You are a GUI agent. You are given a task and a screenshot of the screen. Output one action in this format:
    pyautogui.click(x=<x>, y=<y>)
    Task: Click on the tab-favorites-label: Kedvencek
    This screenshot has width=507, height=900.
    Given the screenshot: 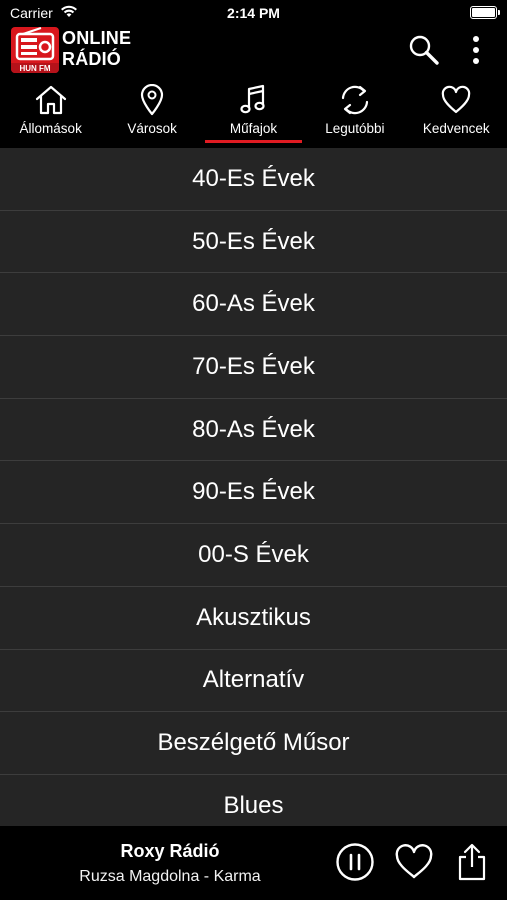 What is the action you would take?
    pyautogui.click(x=456, y=128)
    